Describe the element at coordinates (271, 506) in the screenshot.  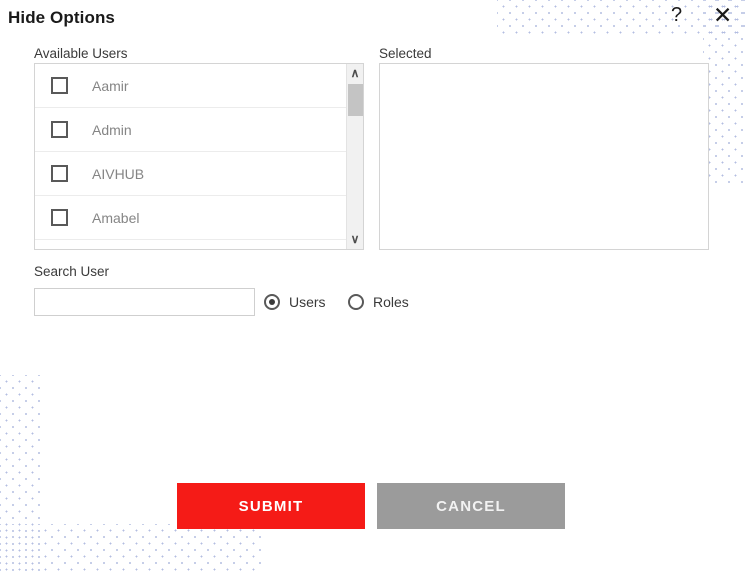
I see `submit-button: SUBMIT` at that location.